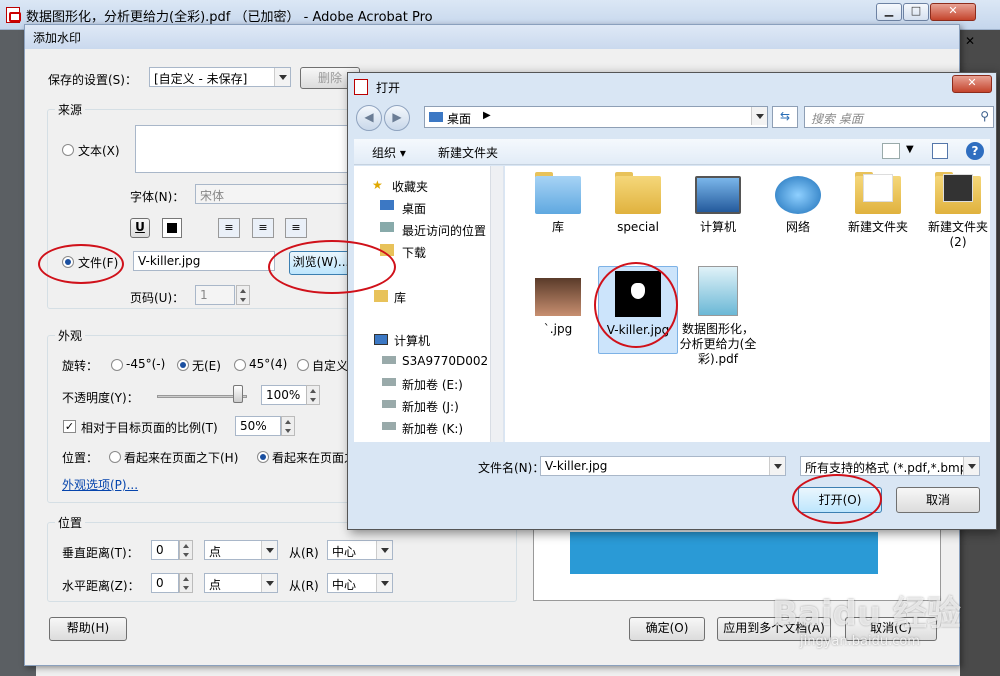 This screenshot has height=676, width=1000. I want to click on font-label: 字体(N)：, so click(157, 197).